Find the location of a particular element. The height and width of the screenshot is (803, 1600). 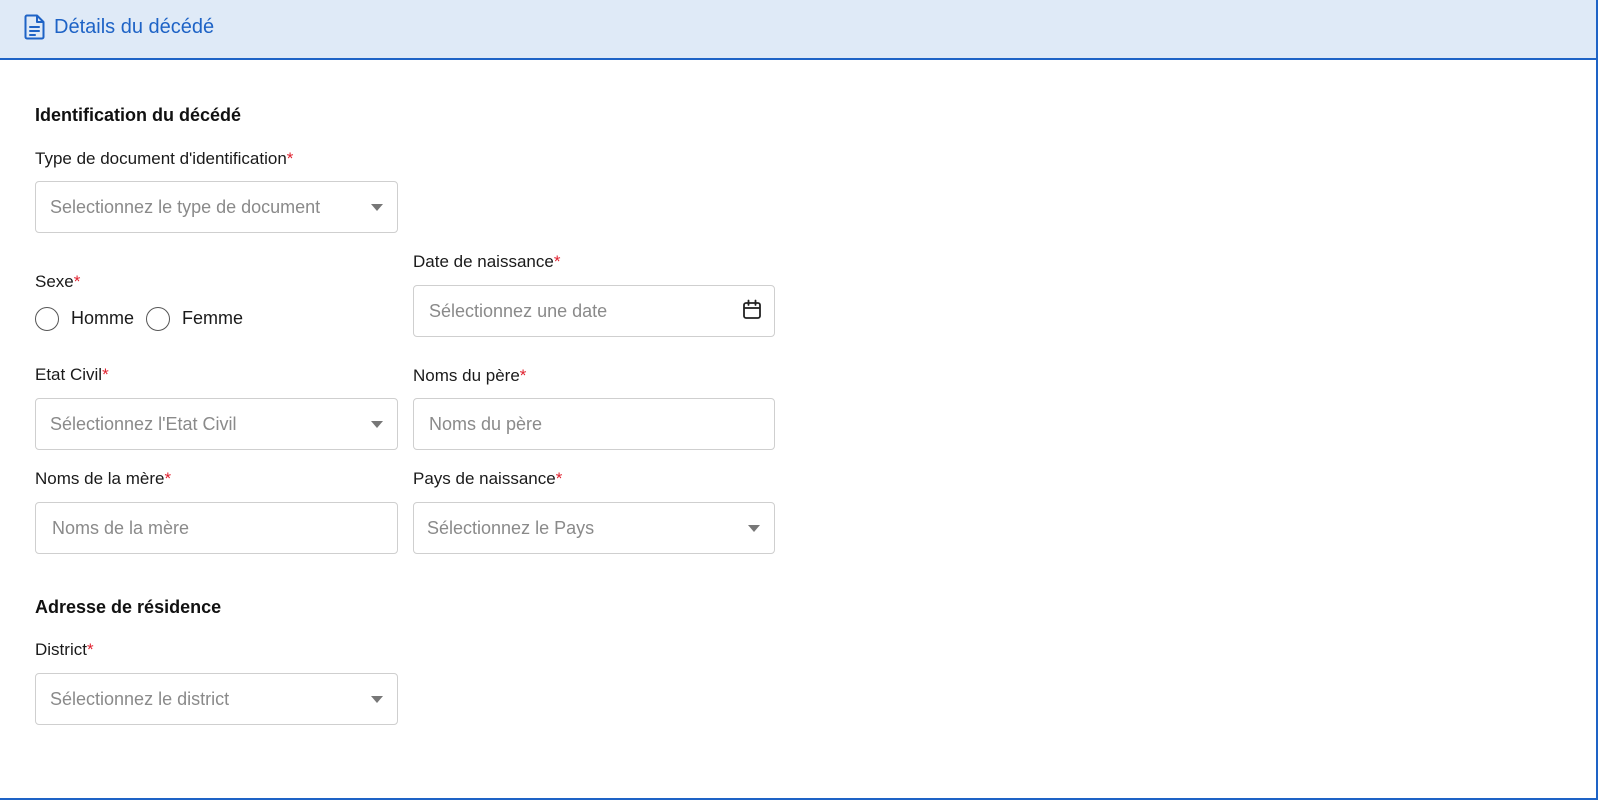

district-select: Sélectionnez le district is located at coordinates (216, 699).